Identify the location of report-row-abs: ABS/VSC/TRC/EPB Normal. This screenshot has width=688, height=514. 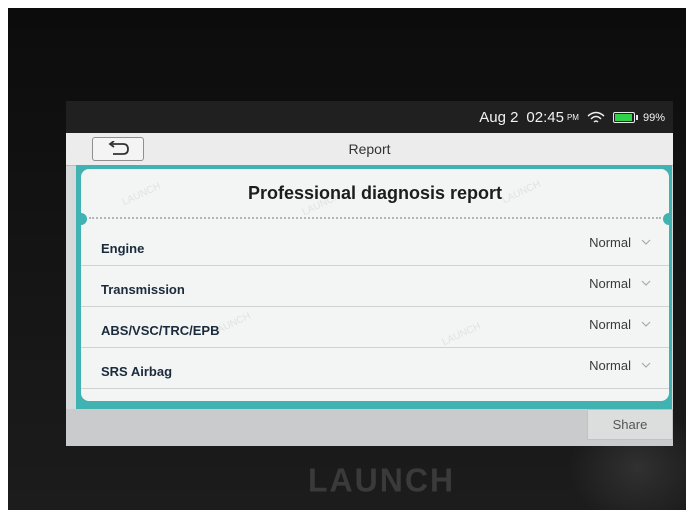
(375, 327).